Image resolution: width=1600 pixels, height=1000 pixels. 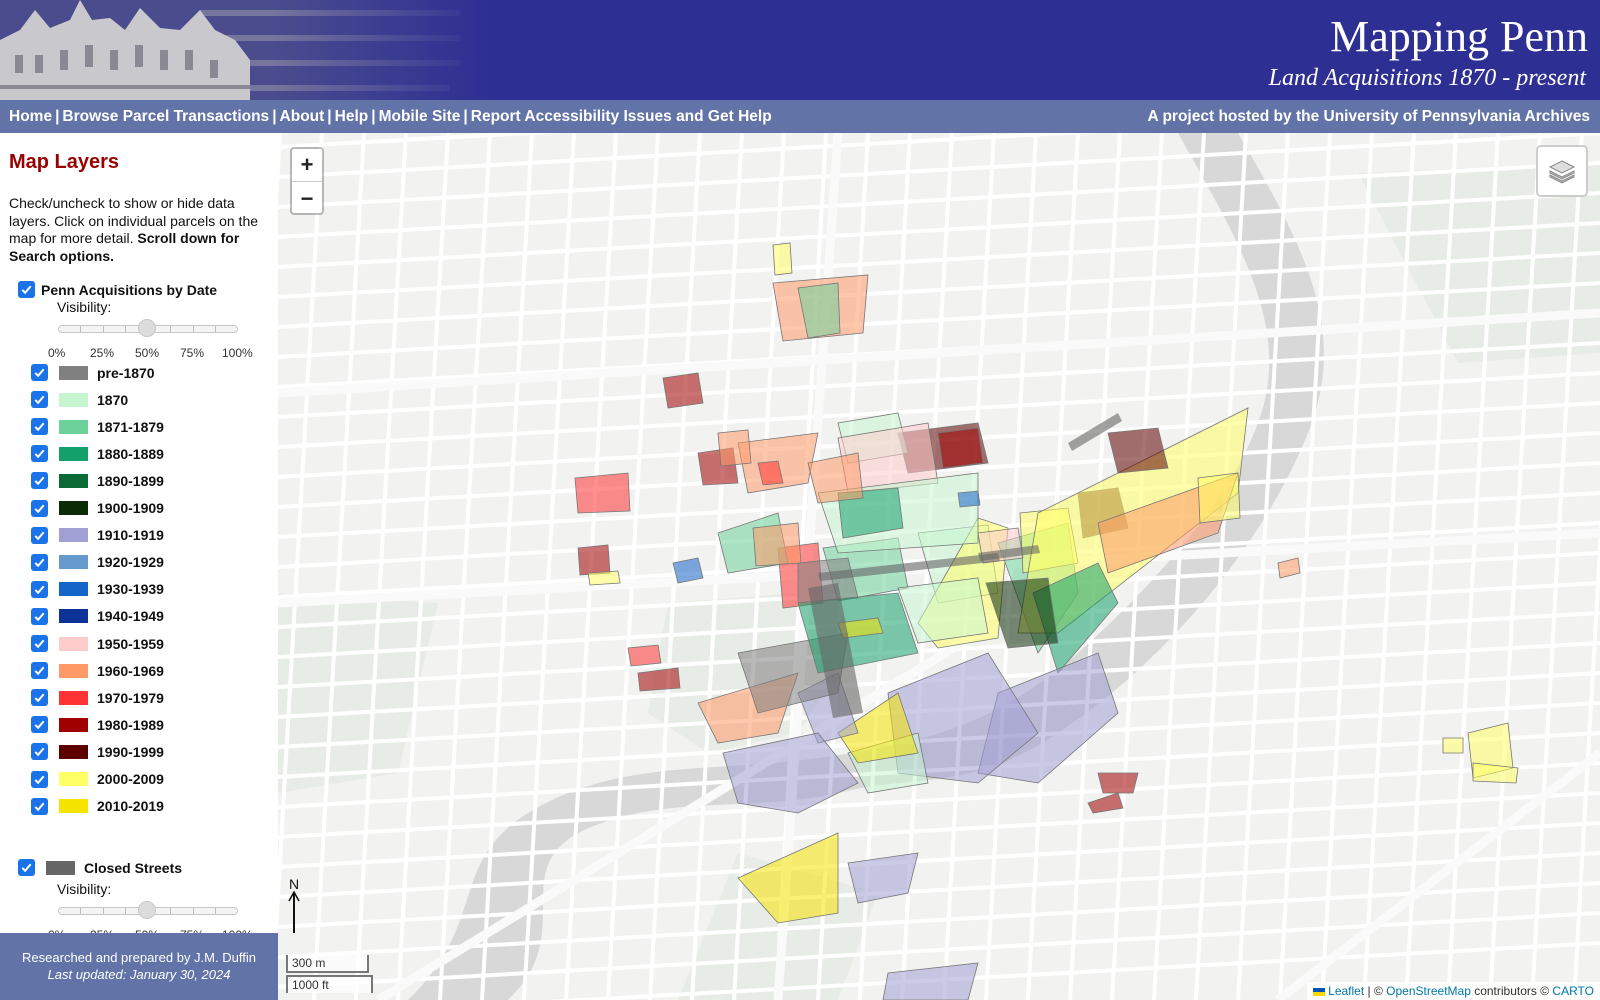 I want to click on legend-item: 1880-1889, so click(x=97, y=454).